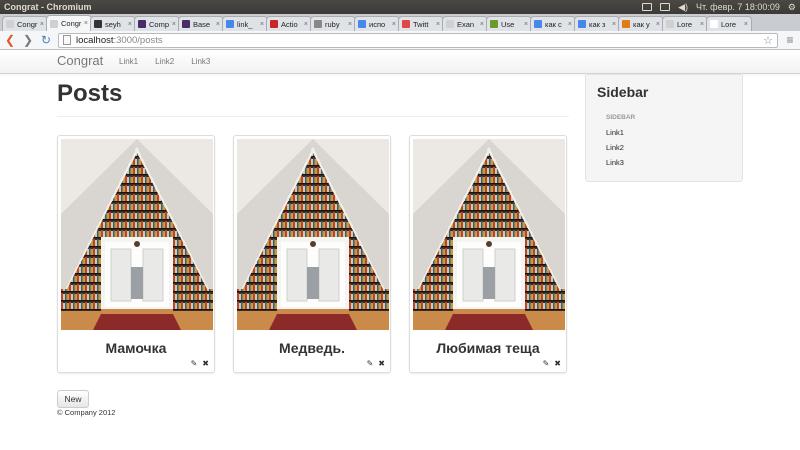  I want to click on browser-tab: испо ×, so click(377, 23).